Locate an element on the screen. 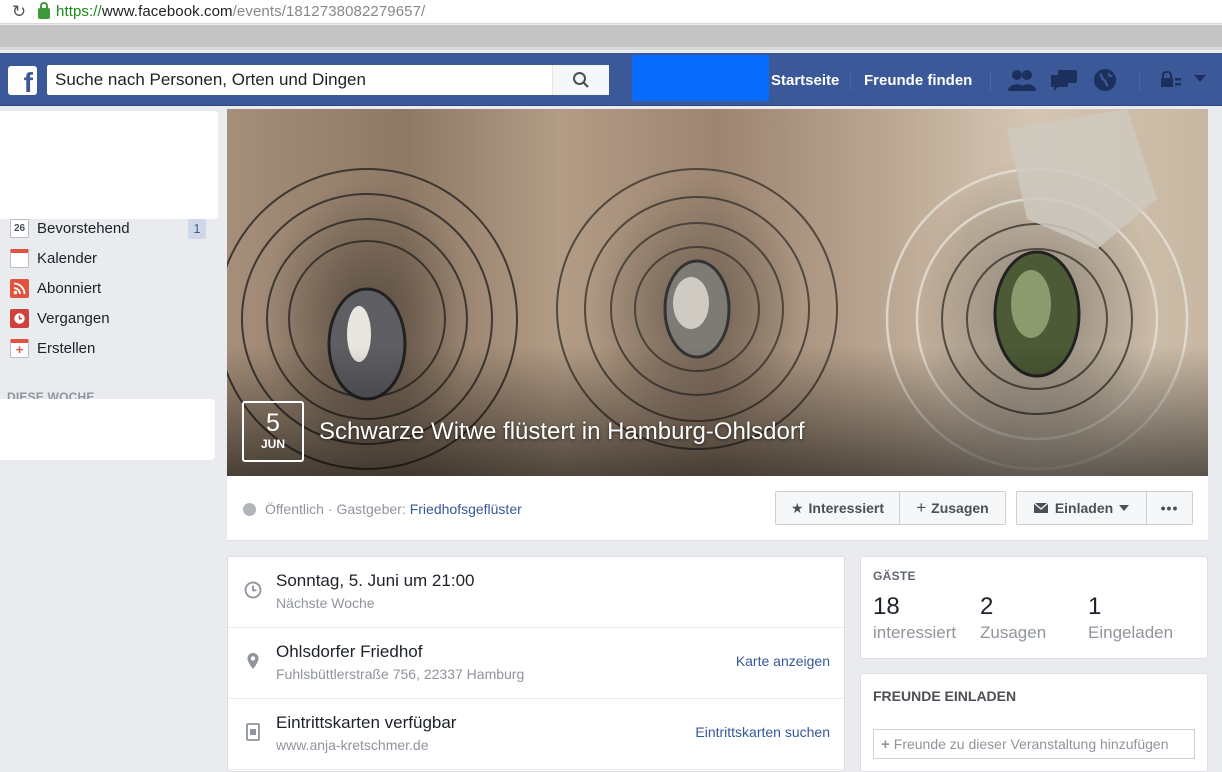 The height and width of the screenshot is (772, 1222). location-address: Fuhlsbüttlerstraße 756, 22337 Hamburg is located at coordinates (400, 674).